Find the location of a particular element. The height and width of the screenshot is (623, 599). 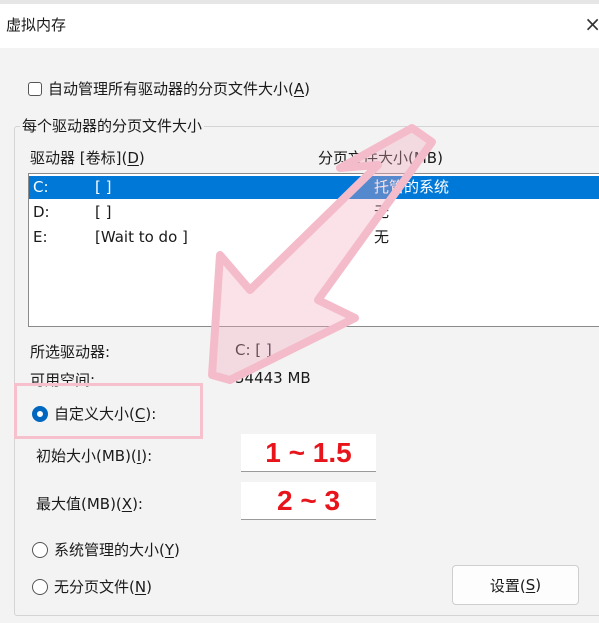

initial-size-input: 1 ~ 1.5 is located at coordinates (308, 453).